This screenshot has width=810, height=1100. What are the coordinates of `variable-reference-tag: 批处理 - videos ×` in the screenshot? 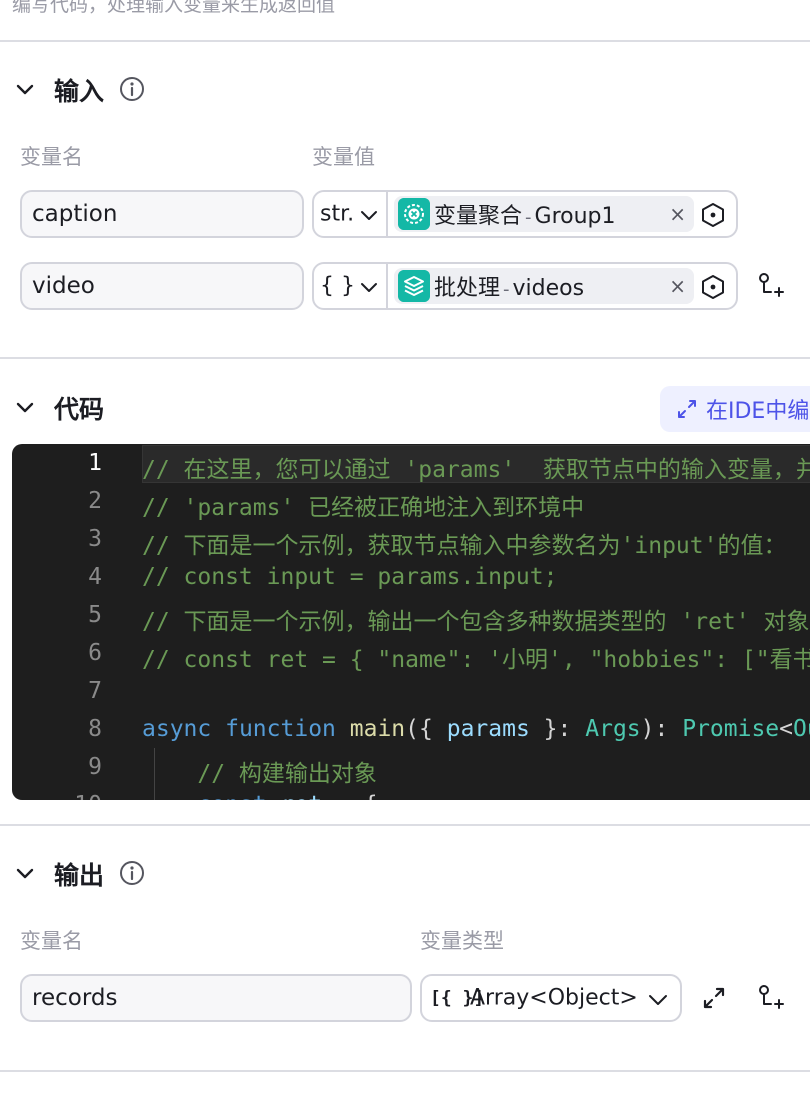 It's located at (544, 286).